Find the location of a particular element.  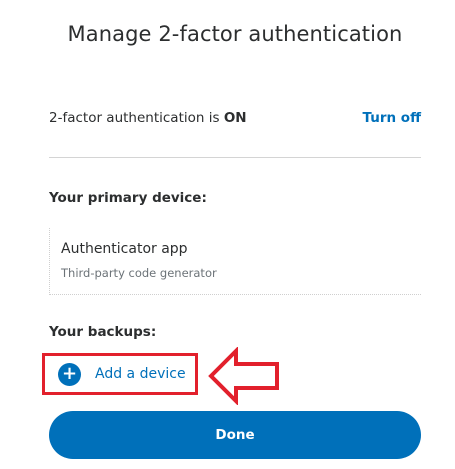

turn-off-link: Turn off is located at coordinates (391, 118).